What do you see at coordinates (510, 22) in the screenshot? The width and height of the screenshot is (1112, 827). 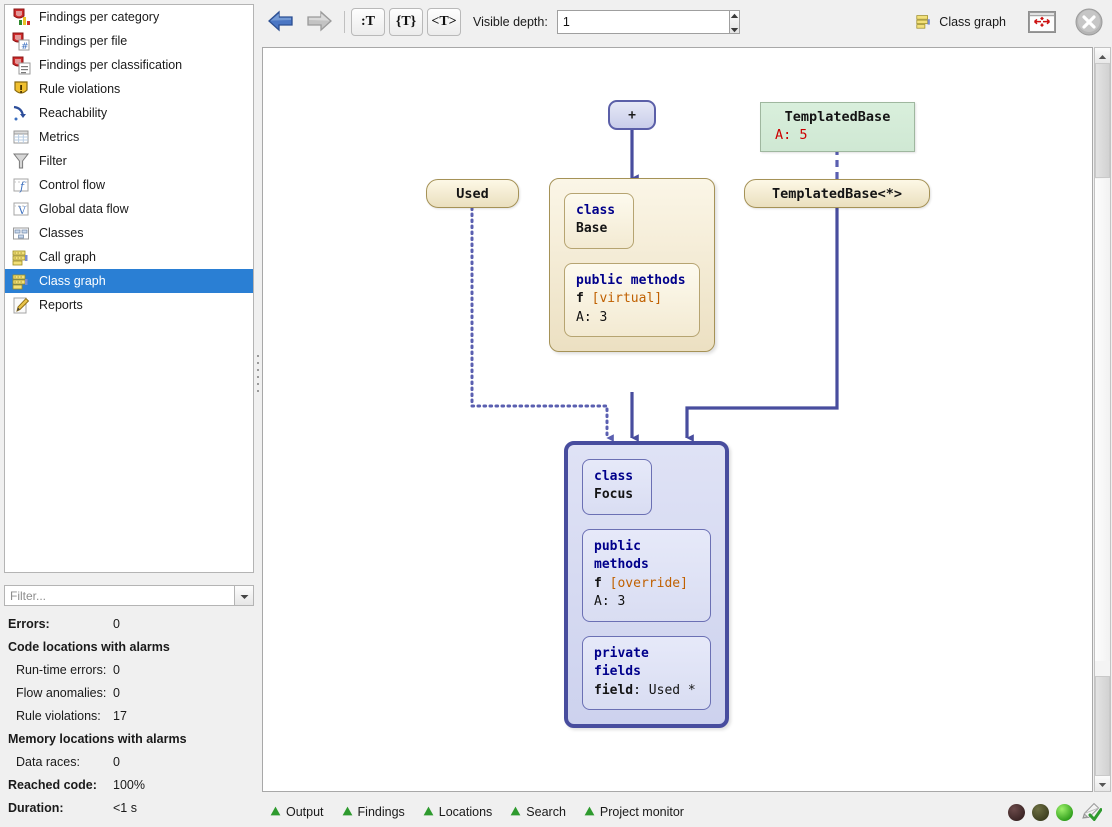 I see `visible-depth-label: Visible depth:` at bounding box center [510, 22].